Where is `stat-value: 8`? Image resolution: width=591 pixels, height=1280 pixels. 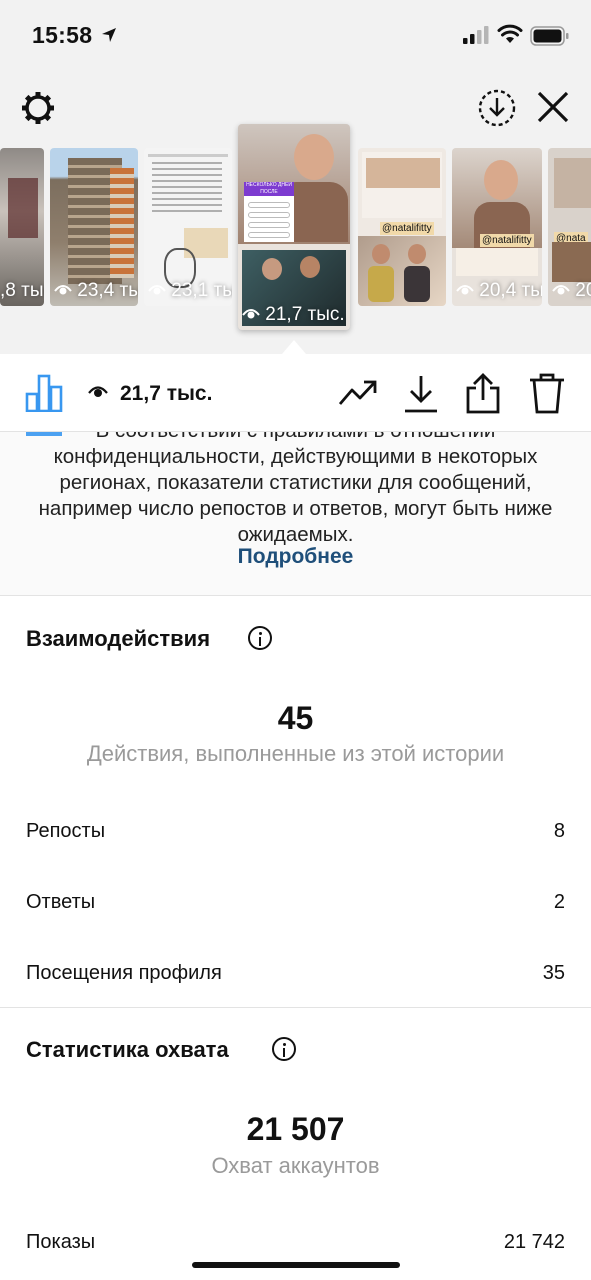
stat-value: 8 is located at coordinates (559, 831).